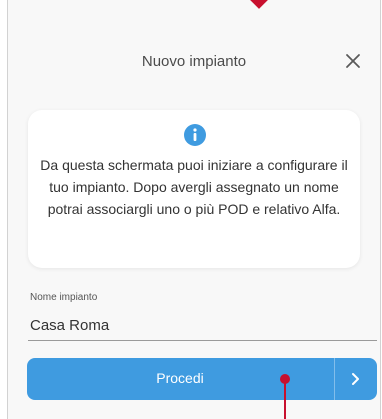 The image size is (382, 419). Describe the element at coordinates (195, 135) in the screenshot. I see `info-icon` at that location.